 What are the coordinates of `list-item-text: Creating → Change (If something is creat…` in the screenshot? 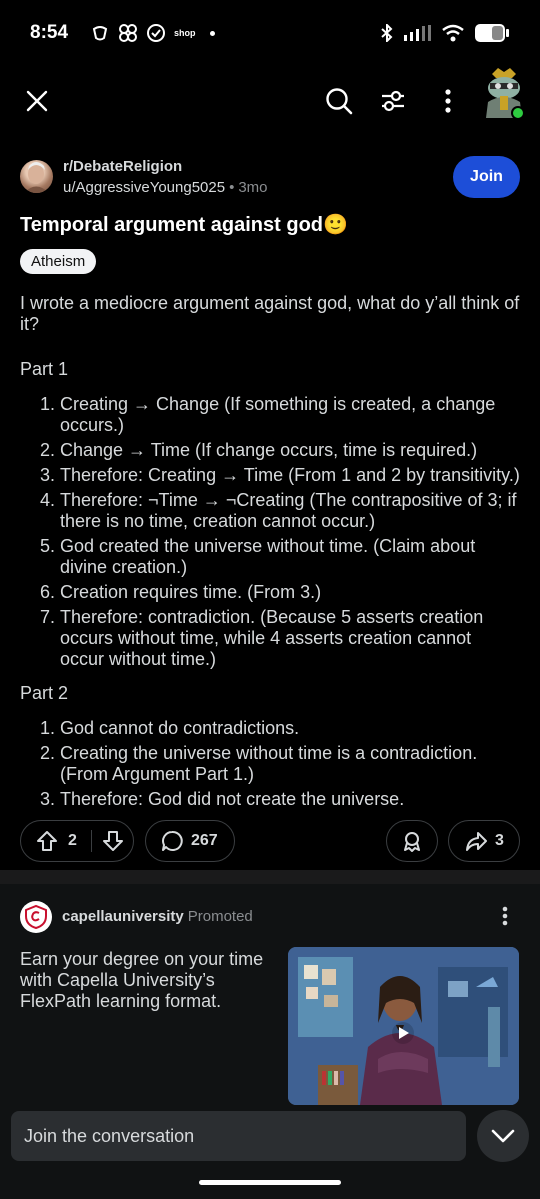 It's located at (278, 414).